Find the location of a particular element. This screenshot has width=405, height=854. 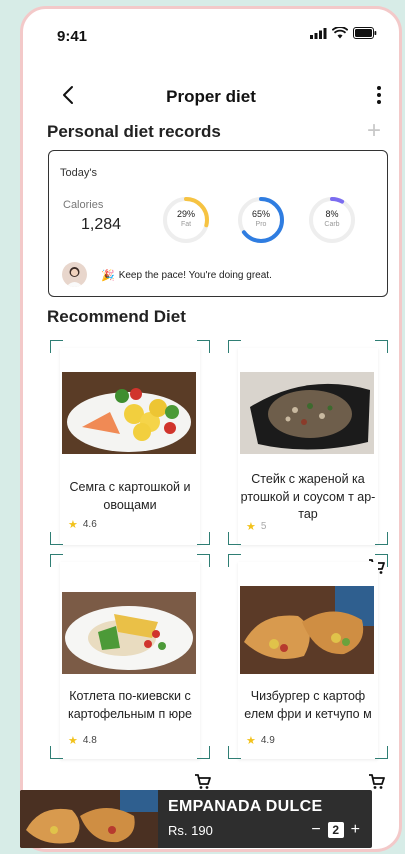

status-icons is located at coordinates (343, 33).